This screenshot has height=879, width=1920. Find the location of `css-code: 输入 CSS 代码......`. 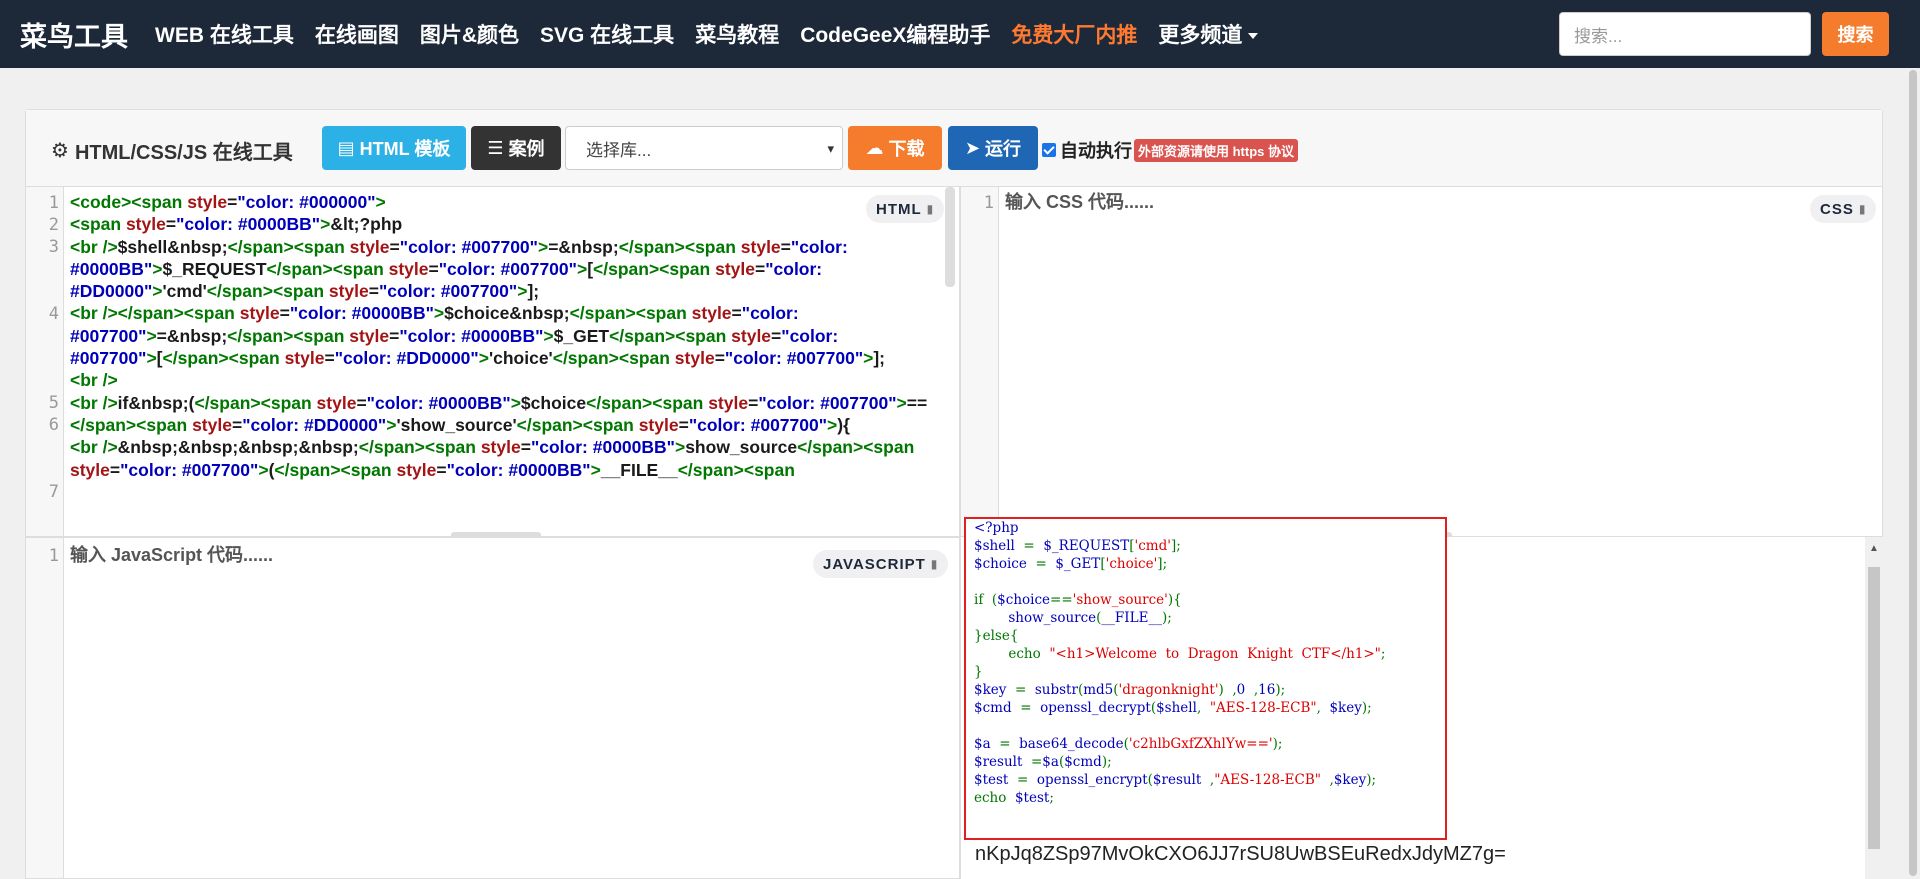

css-code: 输入 CSS 代码...... is located at coordinates (1428, 202).